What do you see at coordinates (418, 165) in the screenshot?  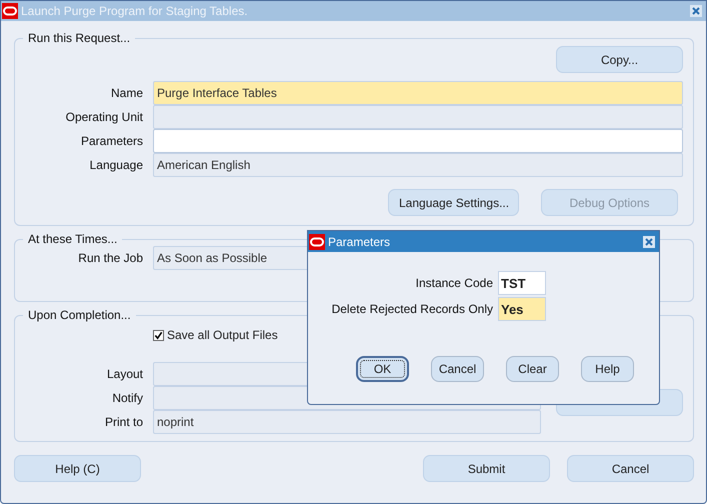 I see `input-field: American English` at bounding box center [418, 165].